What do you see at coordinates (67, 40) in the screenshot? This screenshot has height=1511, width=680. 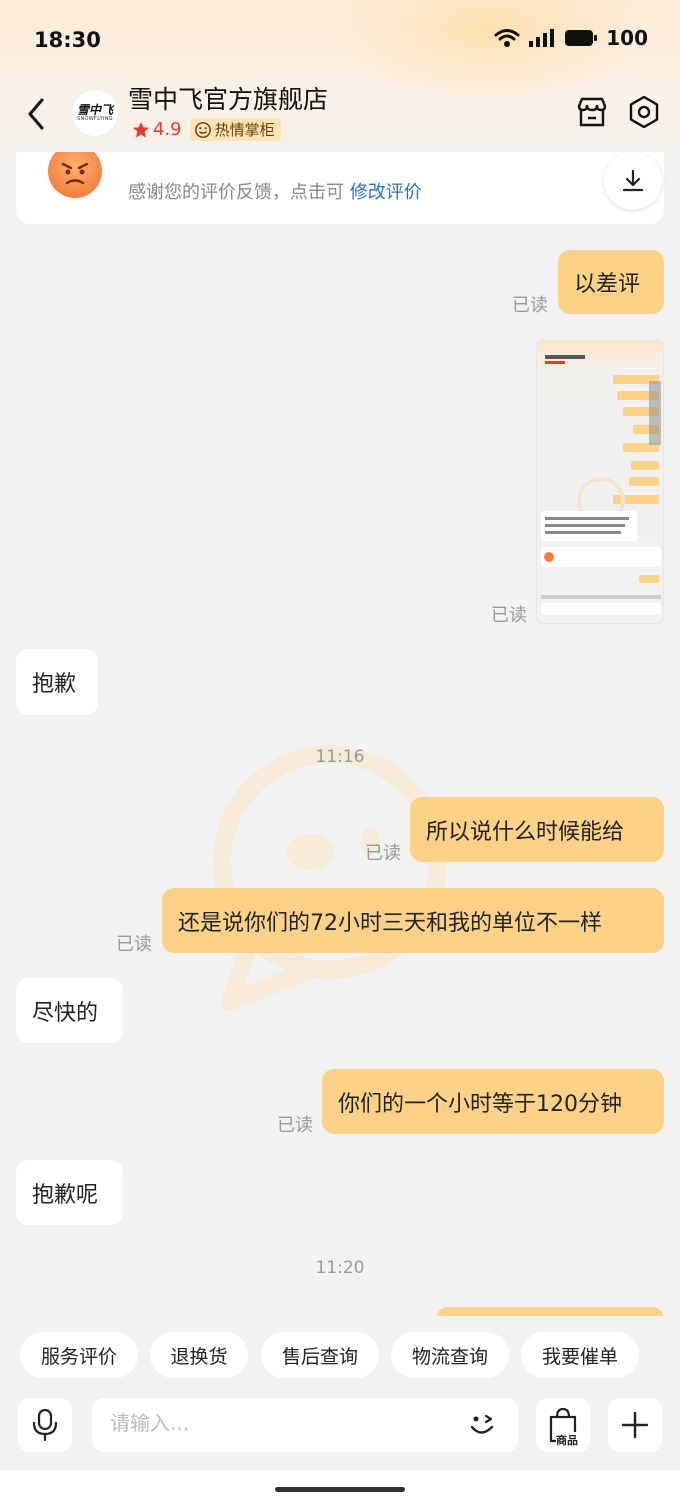 I see `status-time: 18:30` at bounding box center [67, 40].